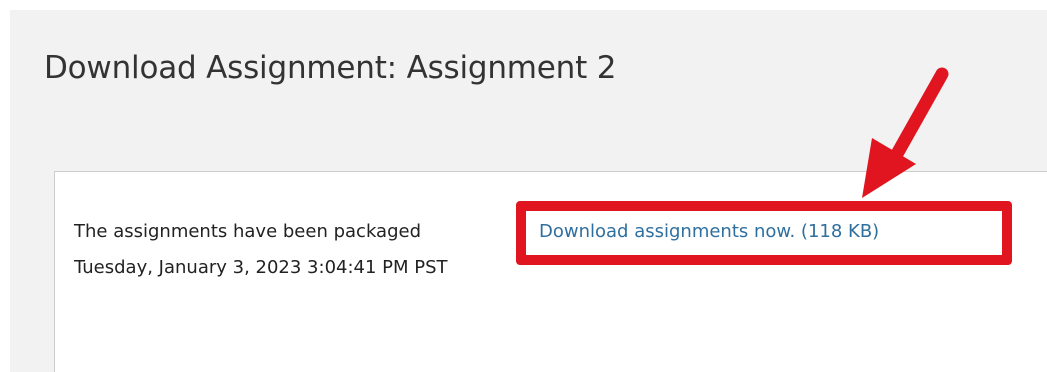  Describe the element at coordinates (709, 231) in the screenshot. I see `download-assignments-link: Download assignments now. (118 KB)` at that location.